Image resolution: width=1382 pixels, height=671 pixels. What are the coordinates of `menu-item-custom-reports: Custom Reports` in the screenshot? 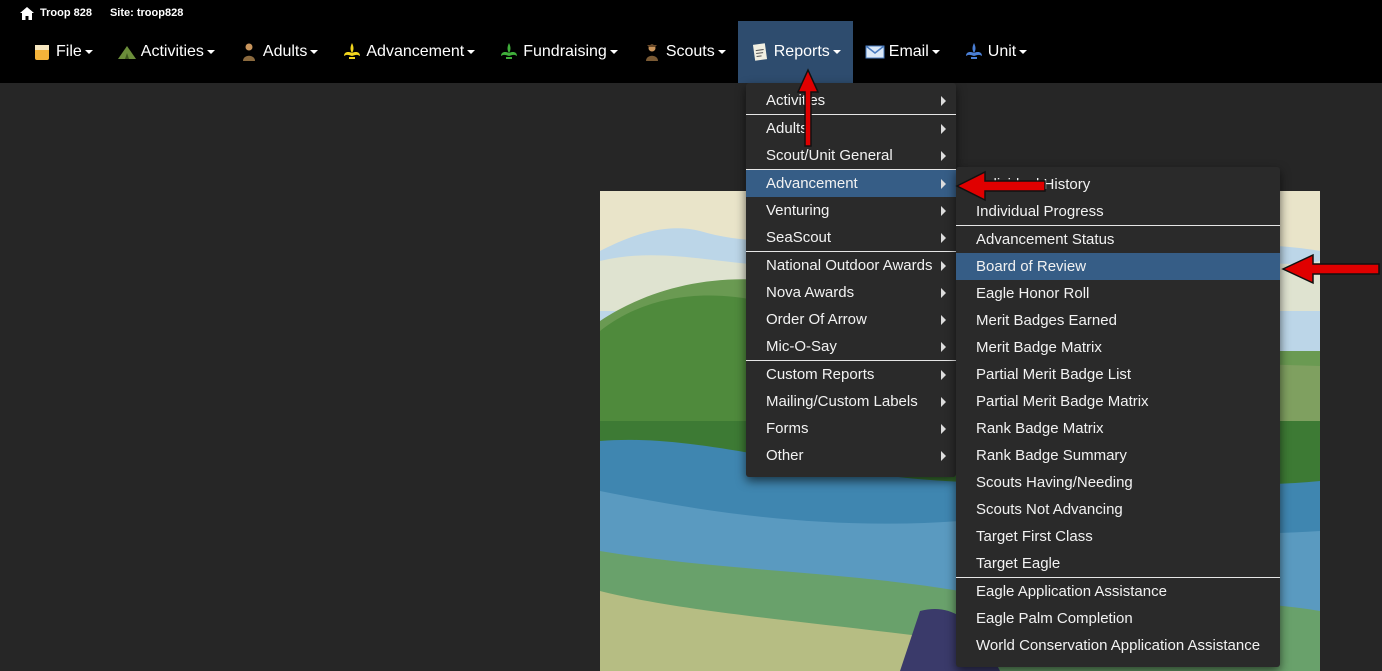 It's located at (851, 374).